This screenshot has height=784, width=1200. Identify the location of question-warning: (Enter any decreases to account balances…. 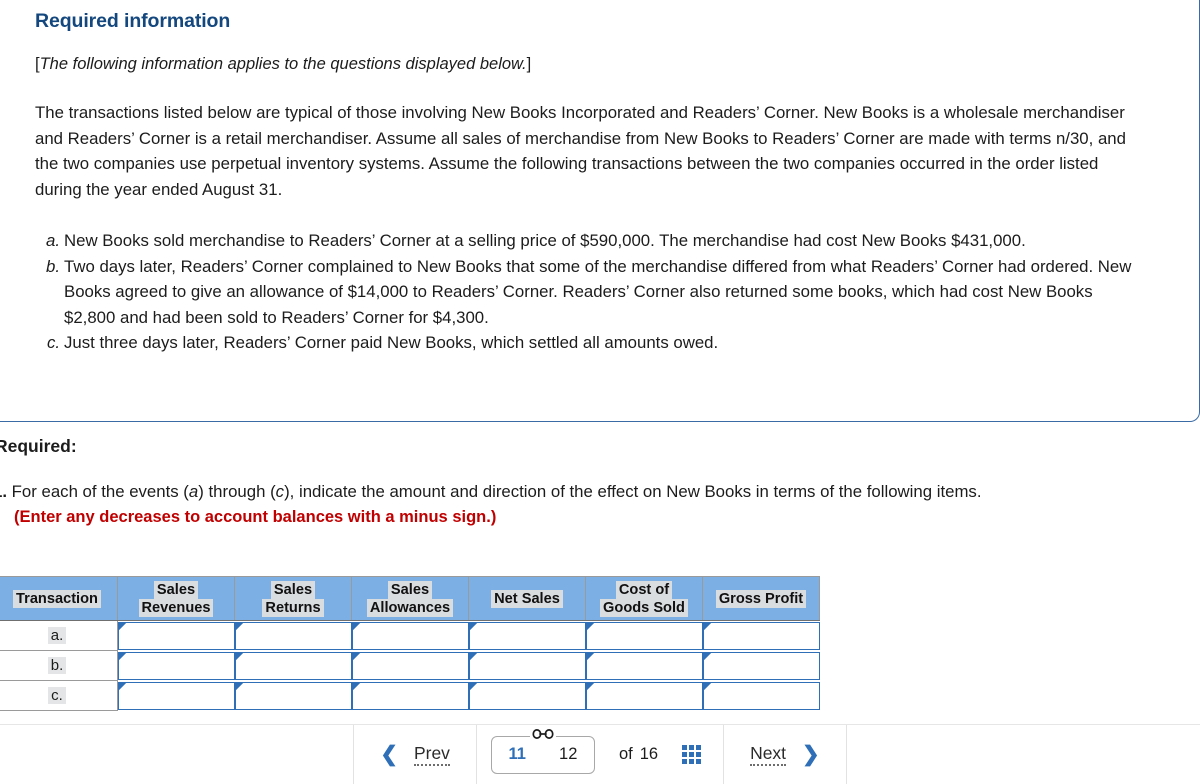
(255, 517).